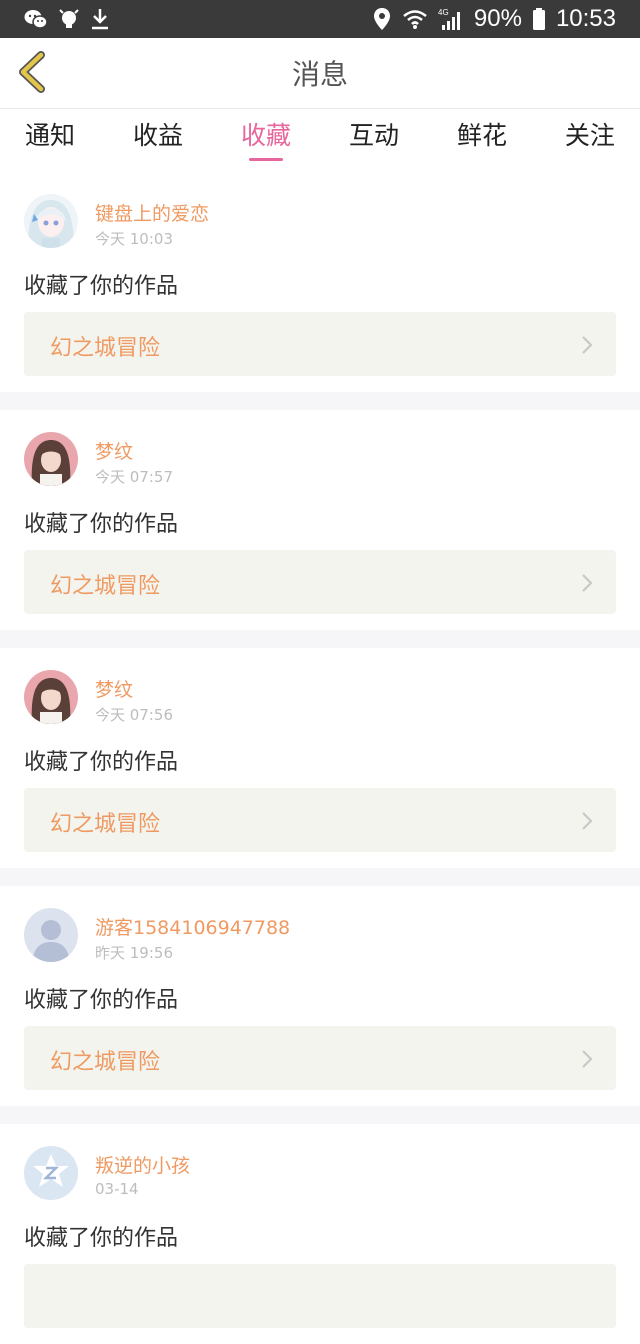 This screenshot has height=1344, width=640. What do you see at coordinates (451, 19) in the screenshot?
I see `signal-4g-icon: 4G` at bounding box center [451, 19].